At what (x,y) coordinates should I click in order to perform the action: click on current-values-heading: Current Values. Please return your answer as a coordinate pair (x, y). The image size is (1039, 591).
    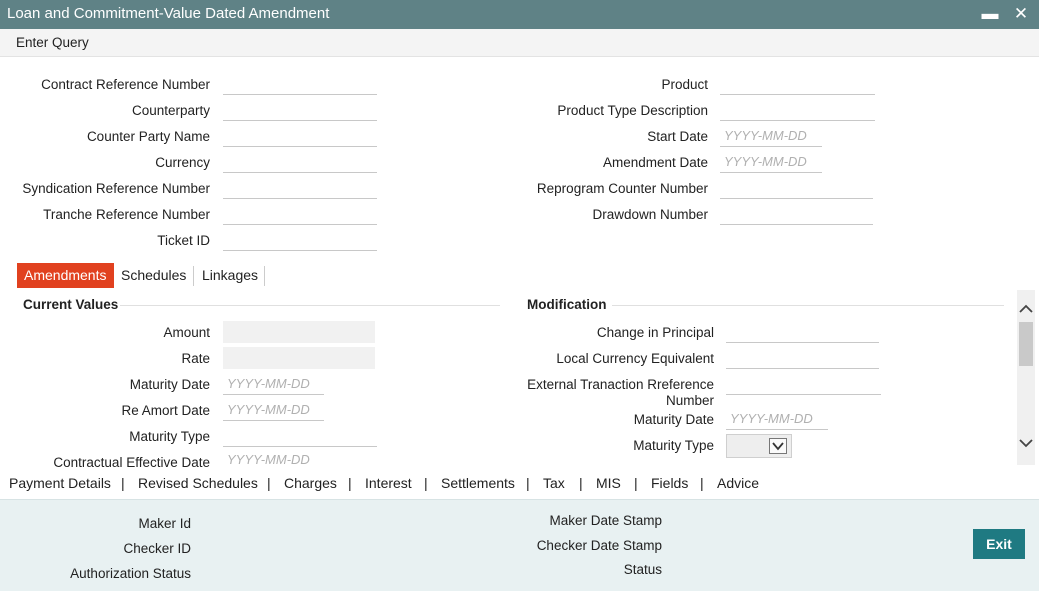
    Looking at the image, I should click on (71, 304).